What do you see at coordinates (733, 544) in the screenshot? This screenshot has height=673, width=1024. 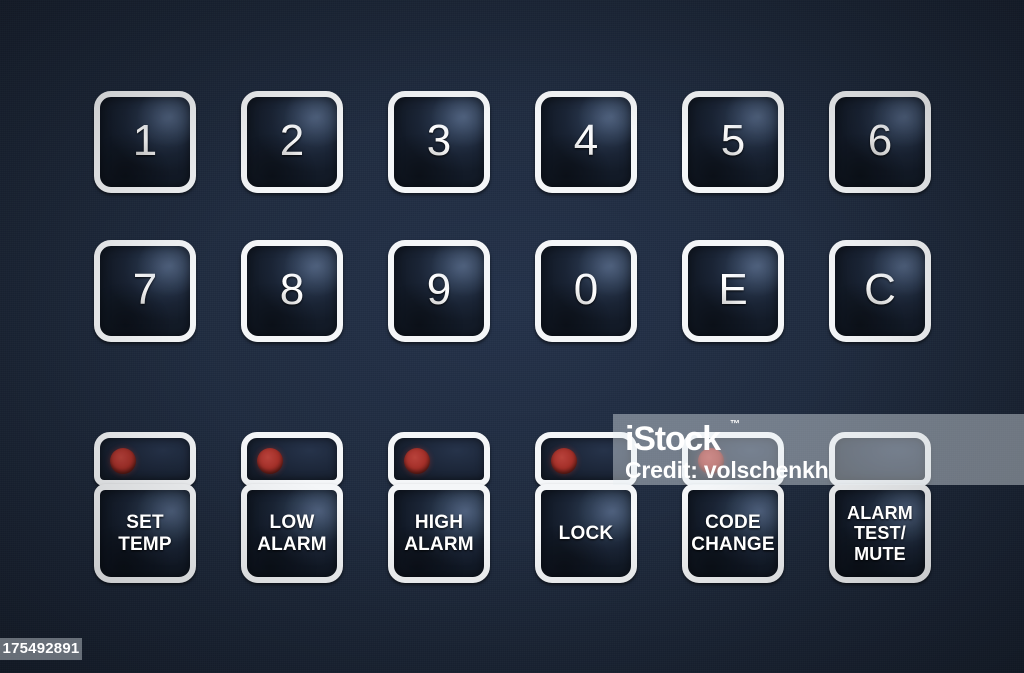 I see `code-change-label-line2: CHANGE` at bounding box center [733, 544].